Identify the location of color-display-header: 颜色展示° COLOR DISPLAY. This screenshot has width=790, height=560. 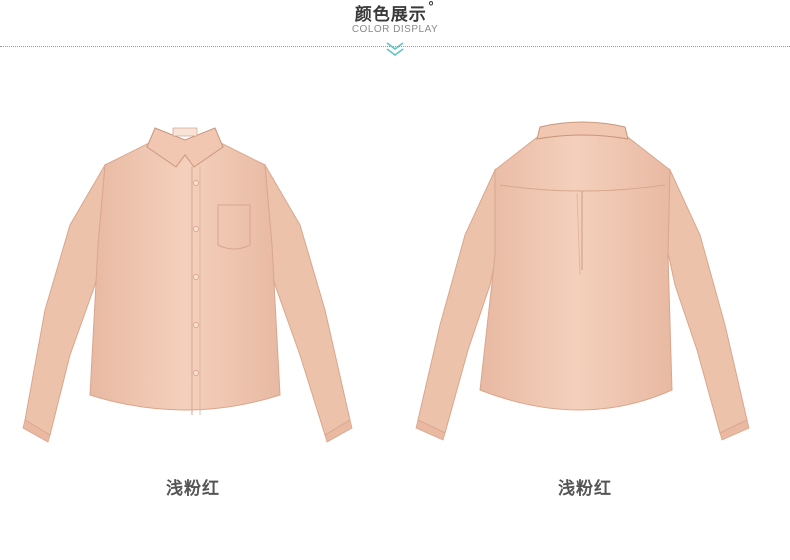
(395, 35).